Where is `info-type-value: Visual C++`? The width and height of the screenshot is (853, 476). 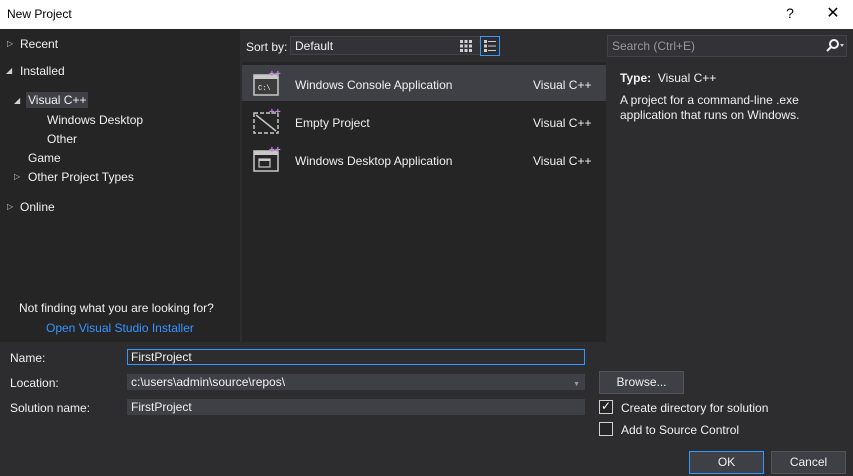
info-type-value: Visual C++ is located at coordinates (687, 78).